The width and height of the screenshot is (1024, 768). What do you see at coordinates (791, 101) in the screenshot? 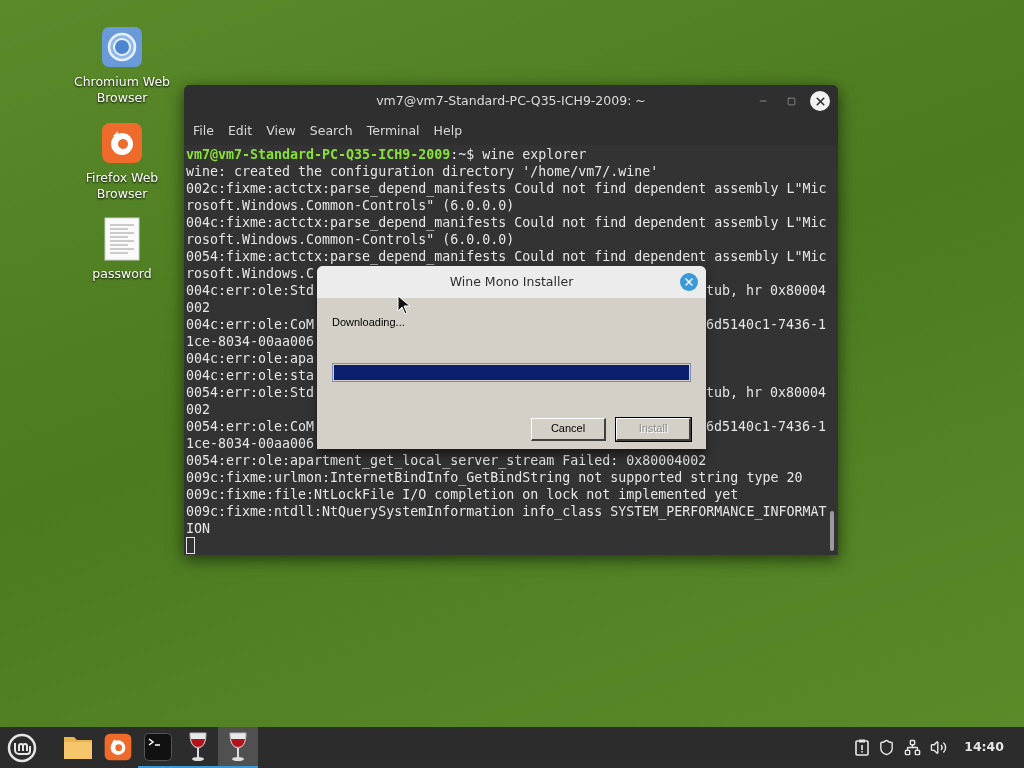
I see `maximize-icon` at bounding box center [791, 101].